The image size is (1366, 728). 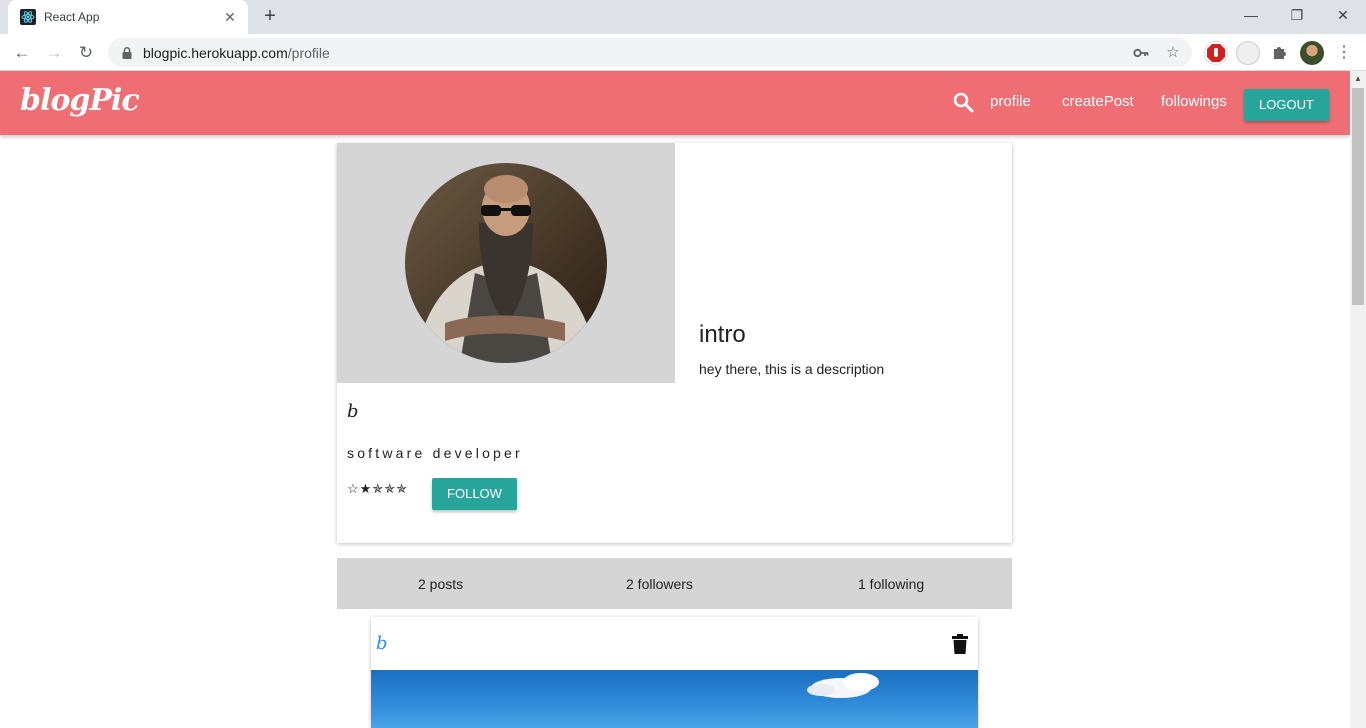 I want to click on nav-link-profile: profile, so click(x=1010, y=101).